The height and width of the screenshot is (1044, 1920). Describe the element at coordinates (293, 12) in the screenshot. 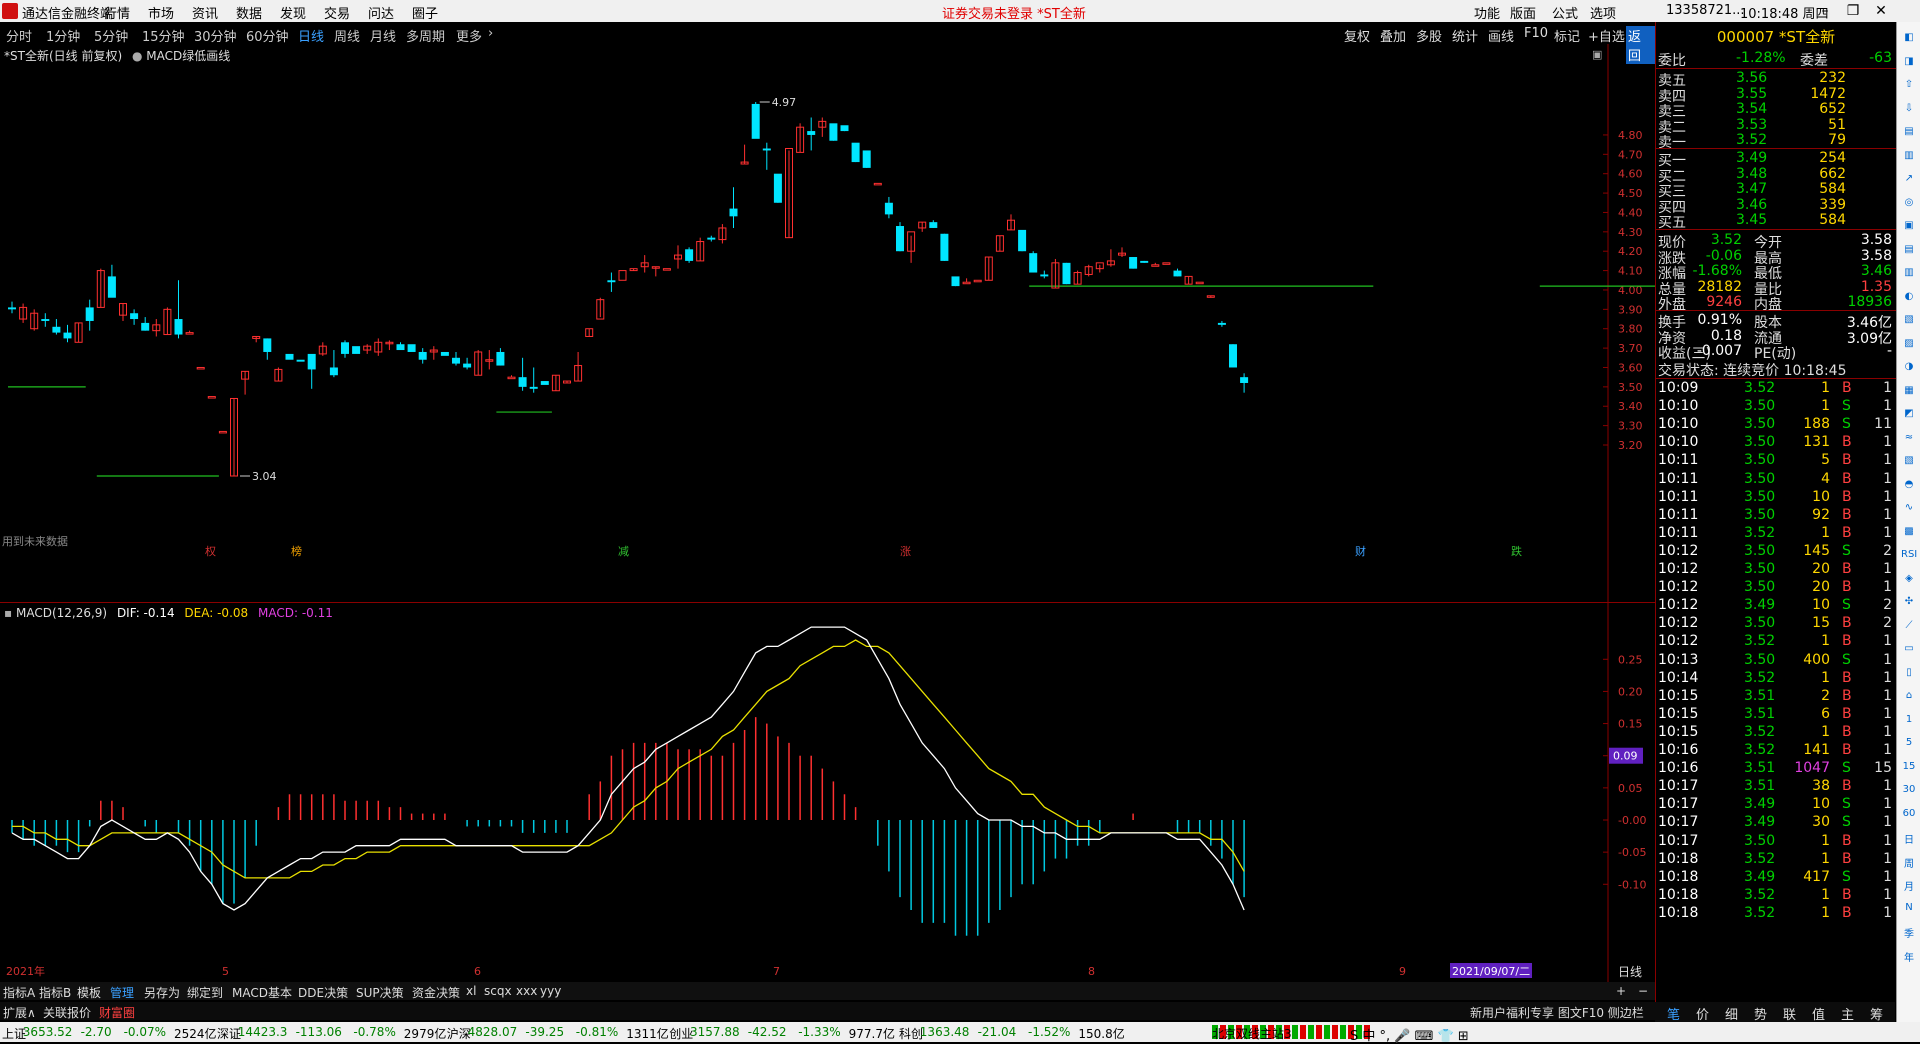

I see `menu-discover: 发现` at that location.